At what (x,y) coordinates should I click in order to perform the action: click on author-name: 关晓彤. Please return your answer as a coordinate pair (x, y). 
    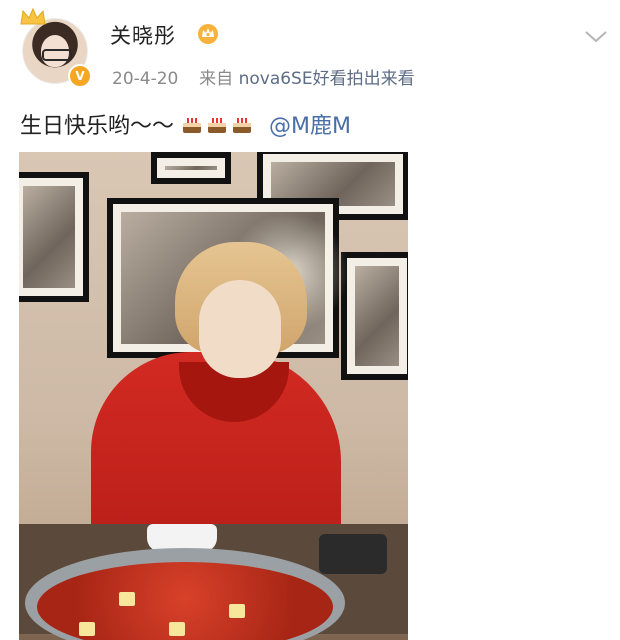
    Looking at the image, I should click on (143, 35).